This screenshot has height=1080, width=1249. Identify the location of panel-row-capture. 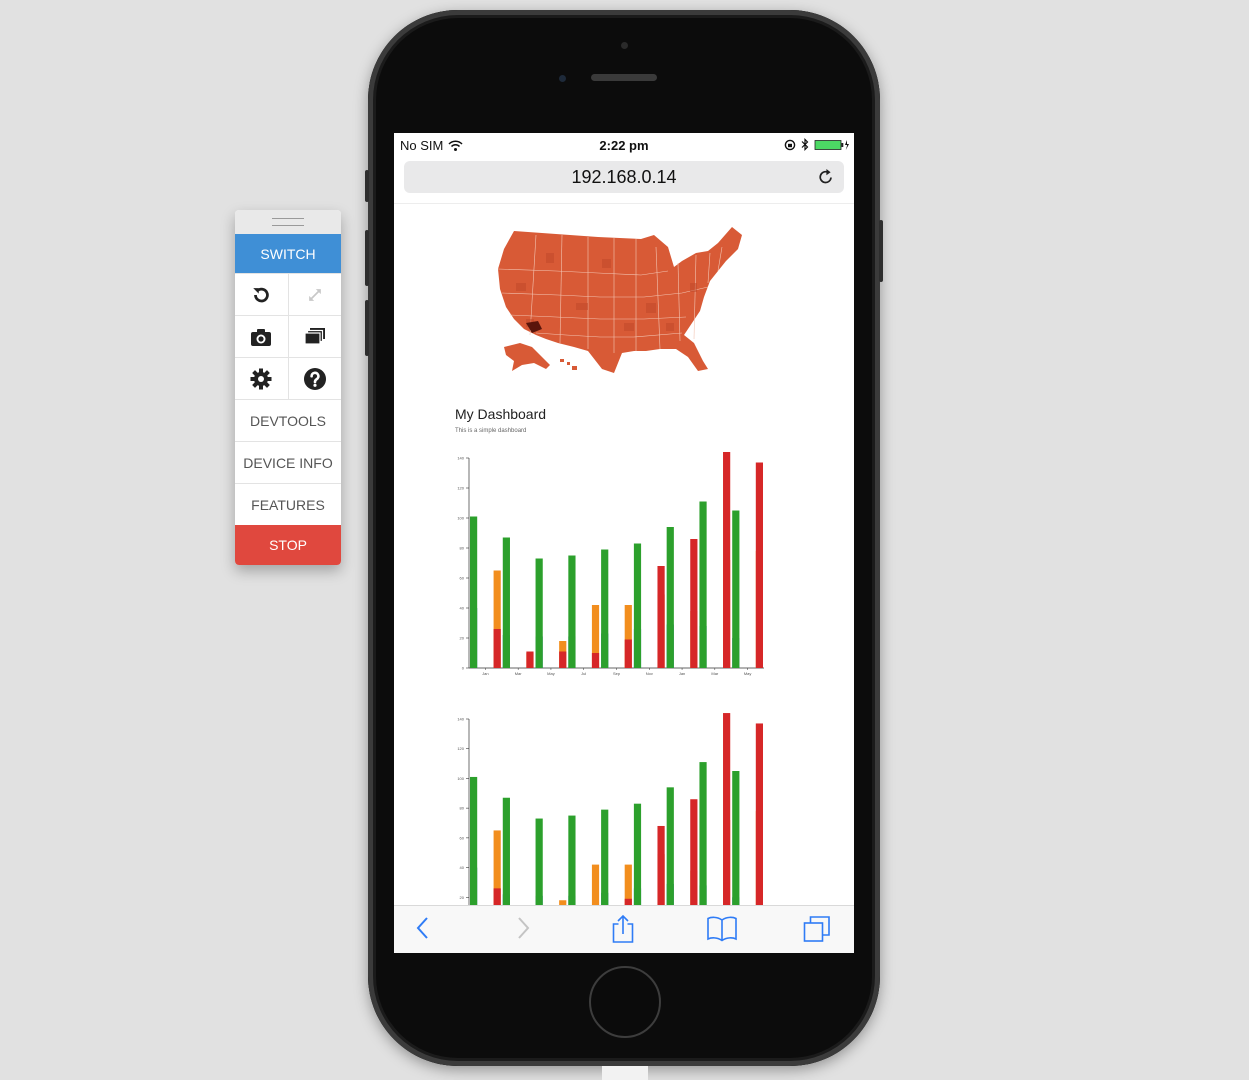
(288, 336).